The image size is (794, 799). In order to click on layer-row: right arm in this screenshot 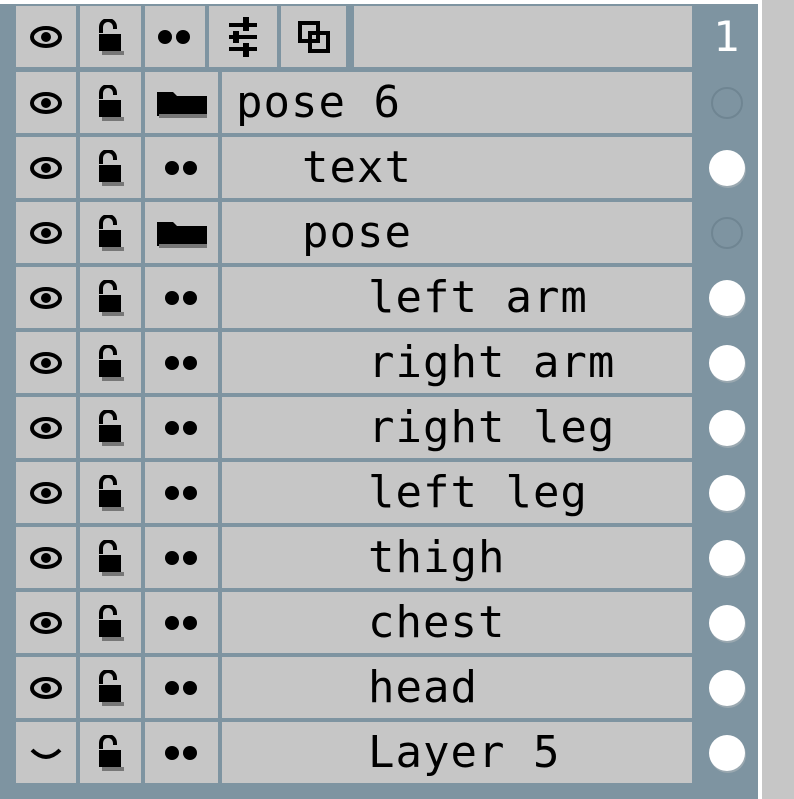, I will do `click(352, 362)`.